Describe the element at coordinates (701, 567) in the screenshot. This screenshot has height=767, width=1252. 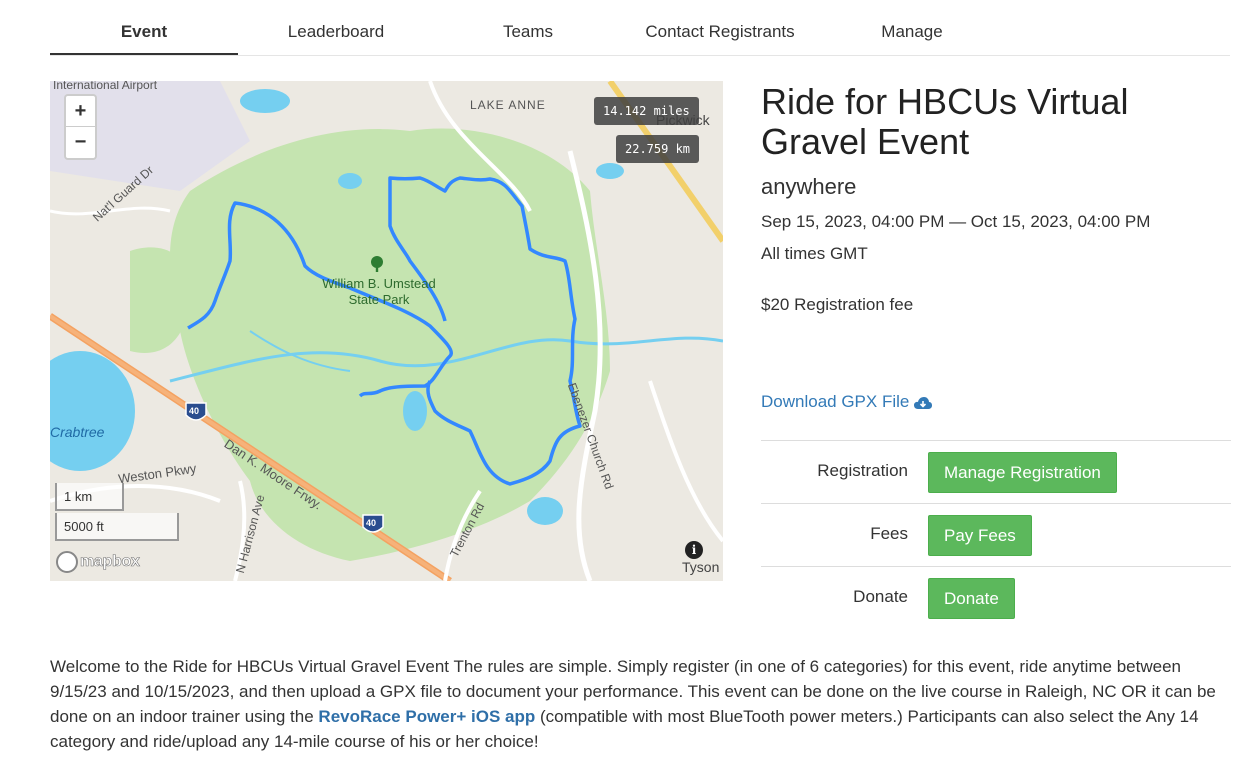
I see `map-label-tyson: Tyson` at that location.